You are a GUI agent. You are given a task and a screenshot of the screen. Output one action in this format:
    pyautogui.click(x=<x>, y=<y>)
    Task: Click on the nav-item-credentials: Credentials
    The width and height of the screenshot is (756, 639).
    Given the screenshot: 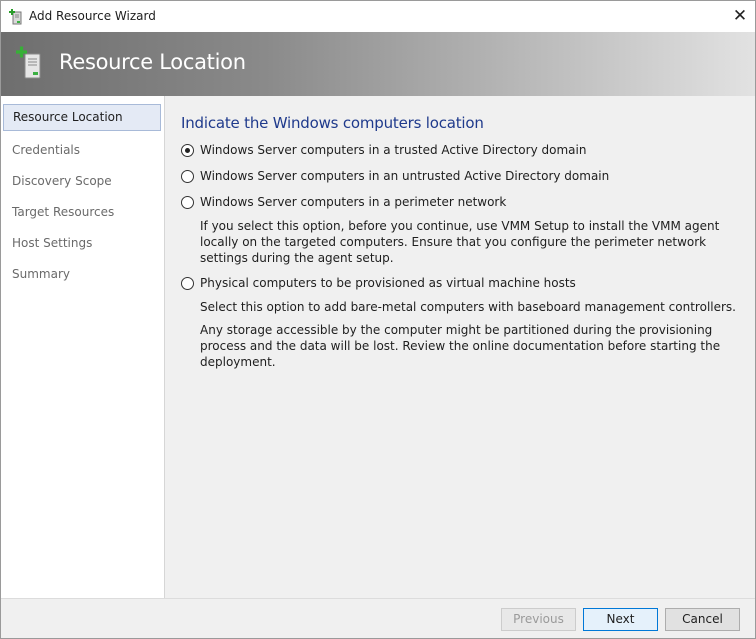 What is the action you would take?
    pyautogui.click(x=82, y=150)
    